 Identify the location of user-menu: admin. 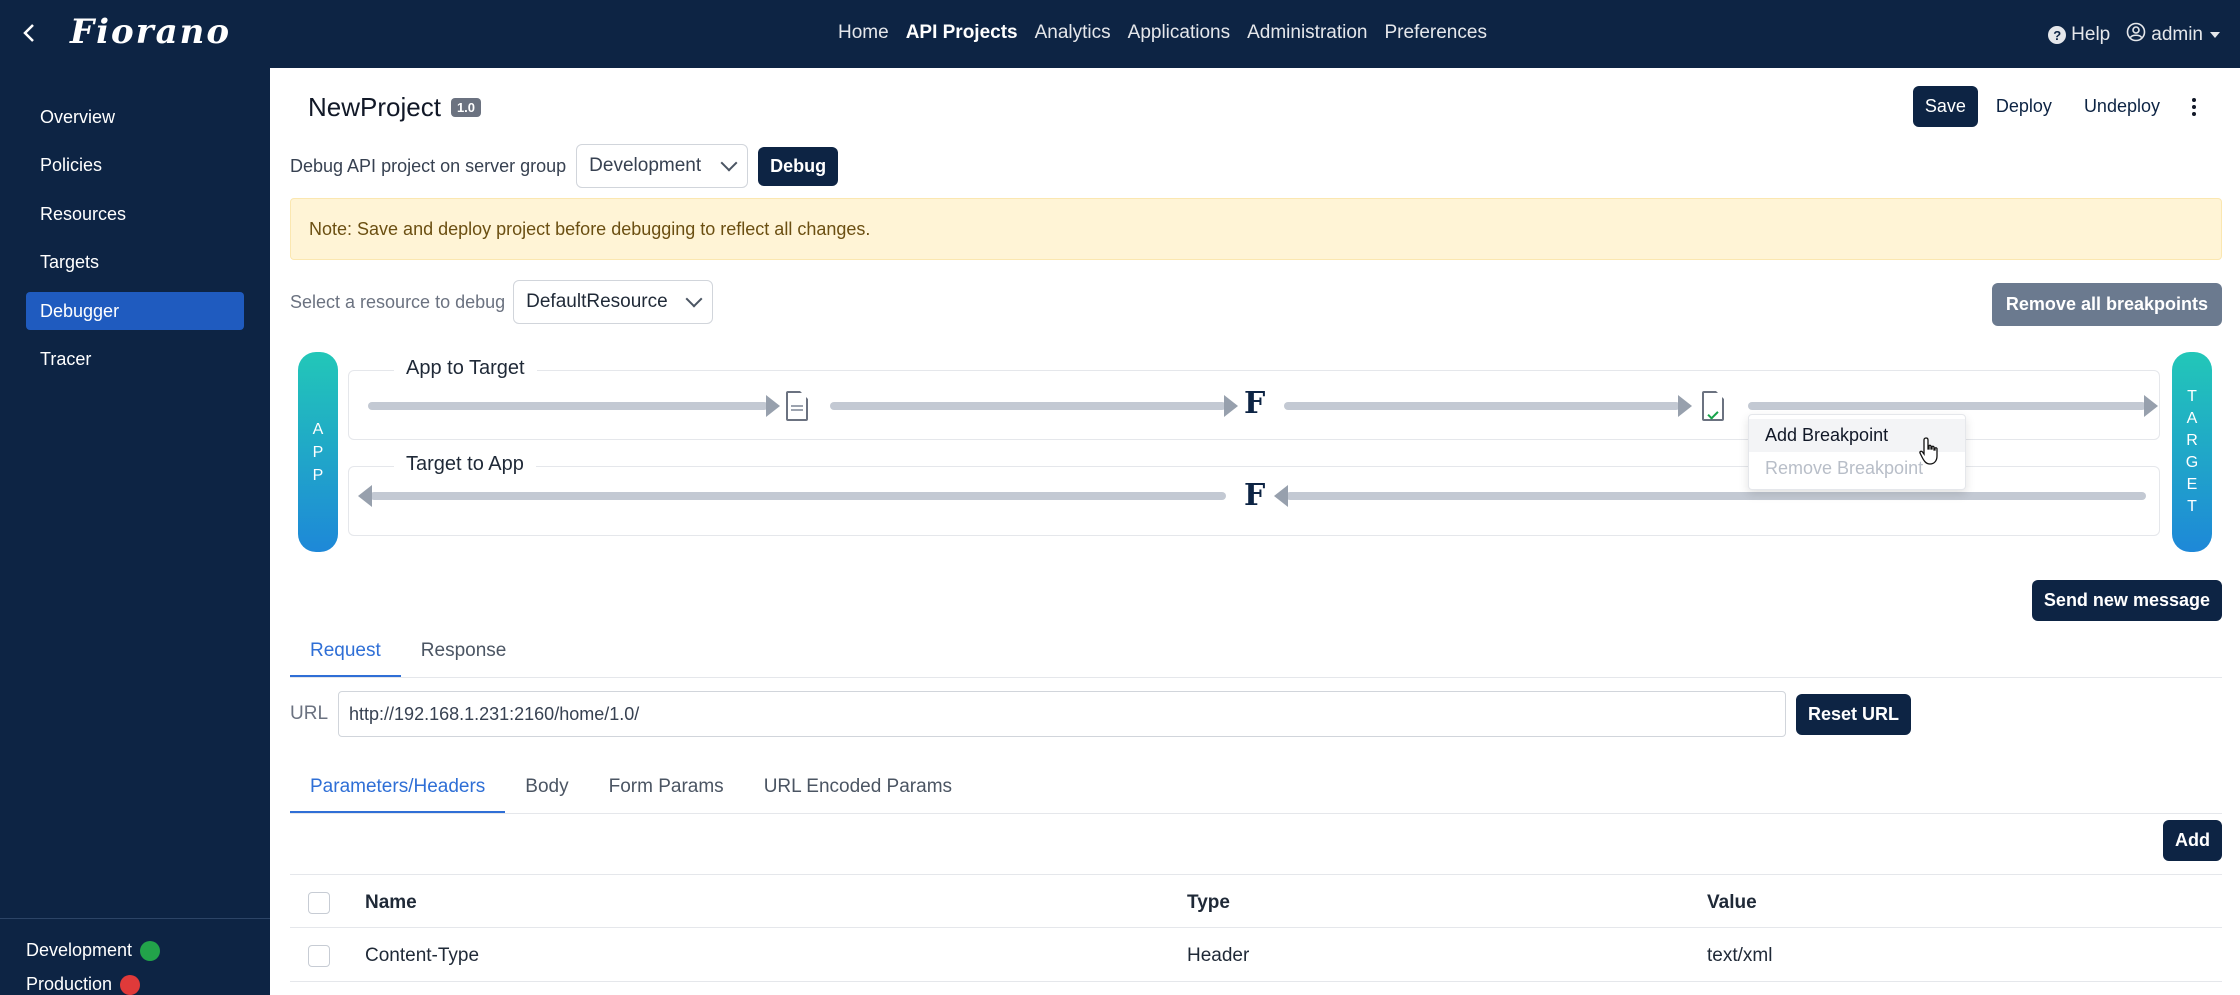
(2173, 35).